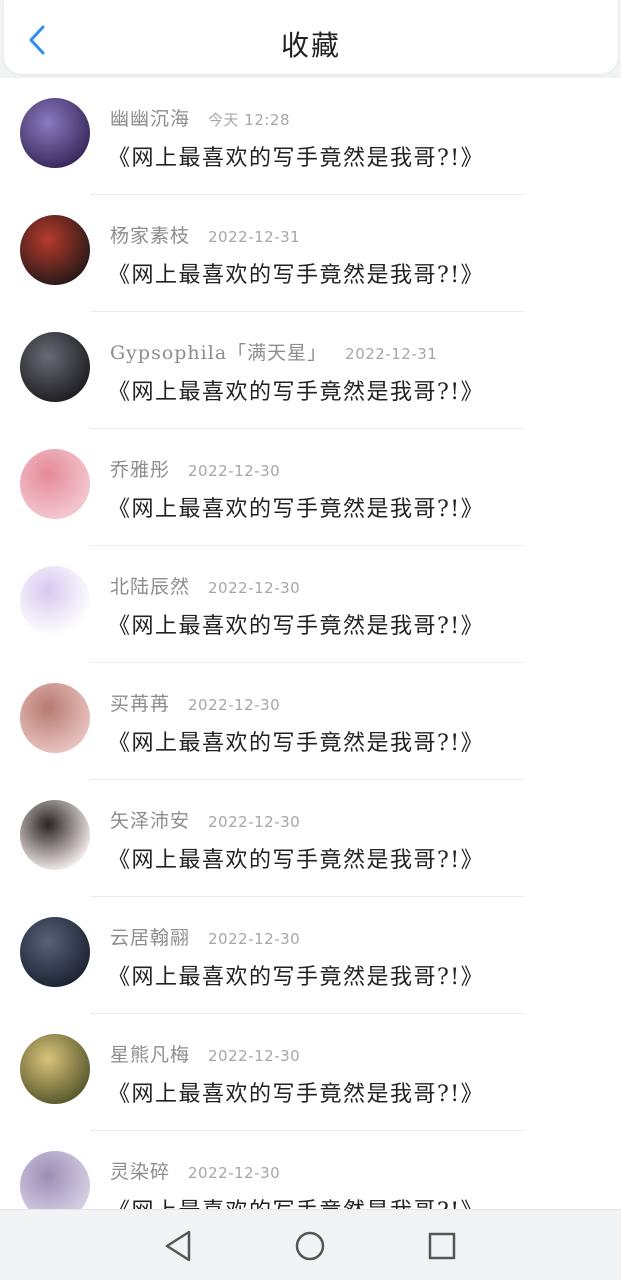 The image size is (621, 1280). Describe the element at coordinates (205, 234) in the screenshot. I see `item-meta: 杨家素枝 2022-12-31` at that location.